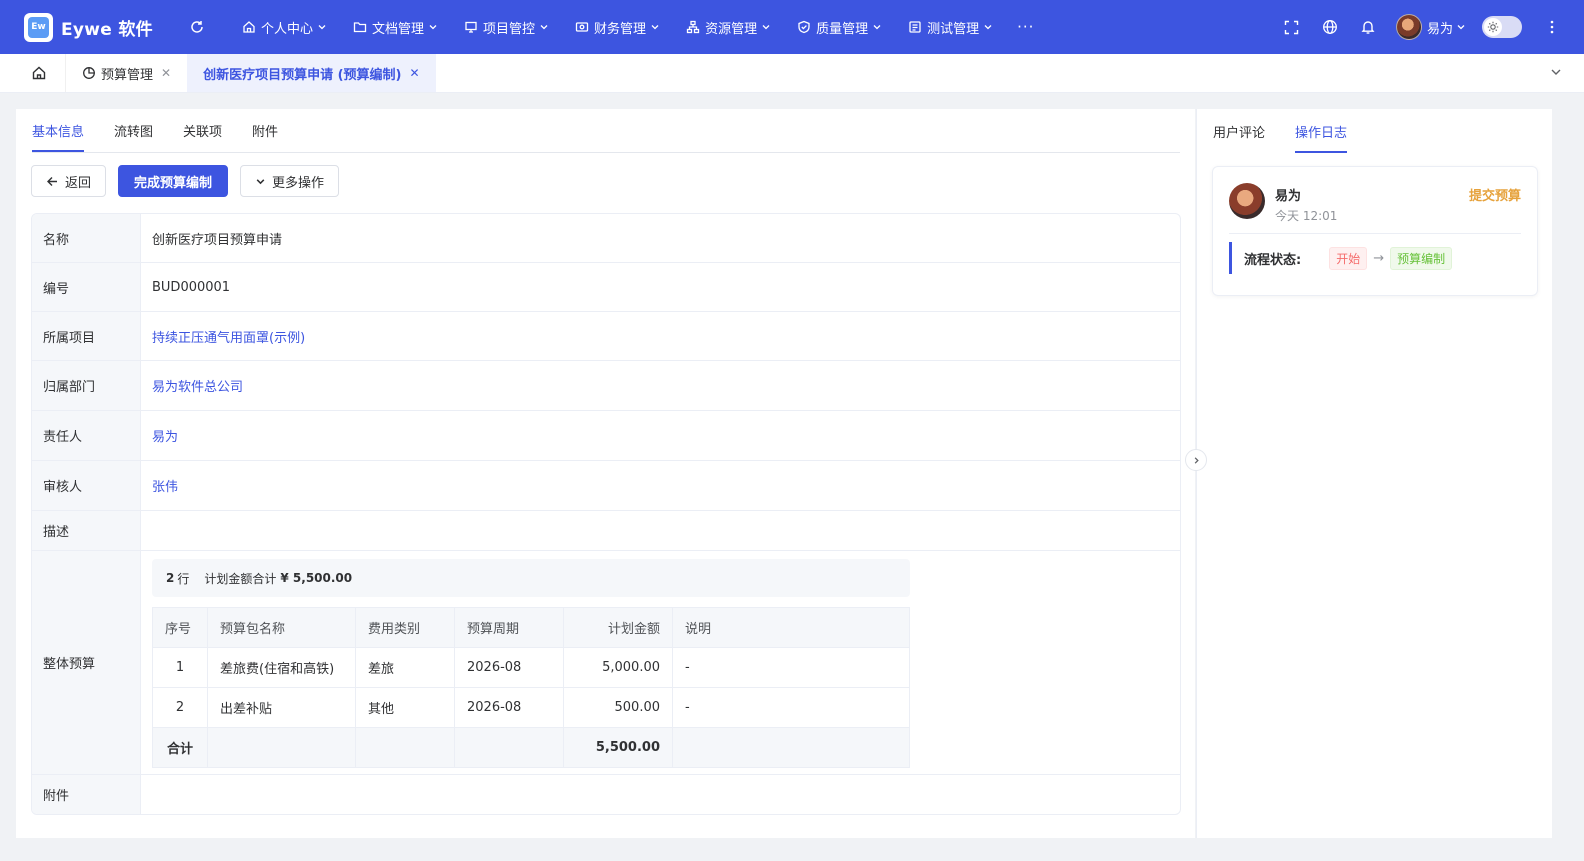  What do you see at coordinates (284, 27) in the screenshot?
I see `nav-item-personal: 个人中心` at bounding box center [284, 27].